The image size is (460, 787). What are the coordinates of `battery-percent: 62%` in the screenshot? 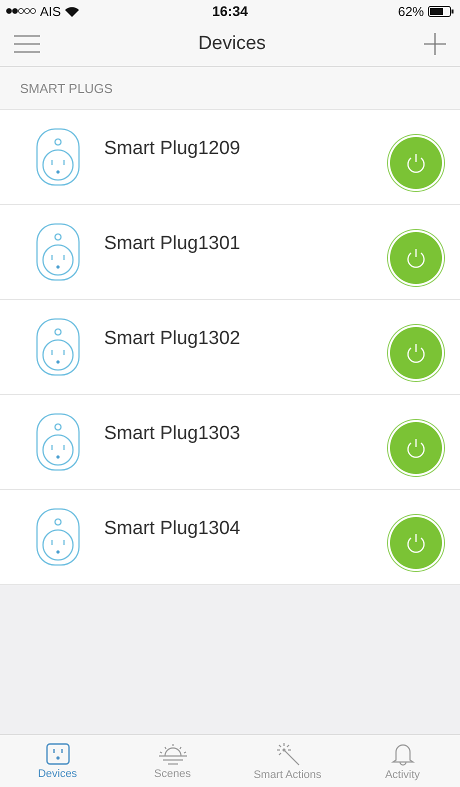 It's located at (411, 11).